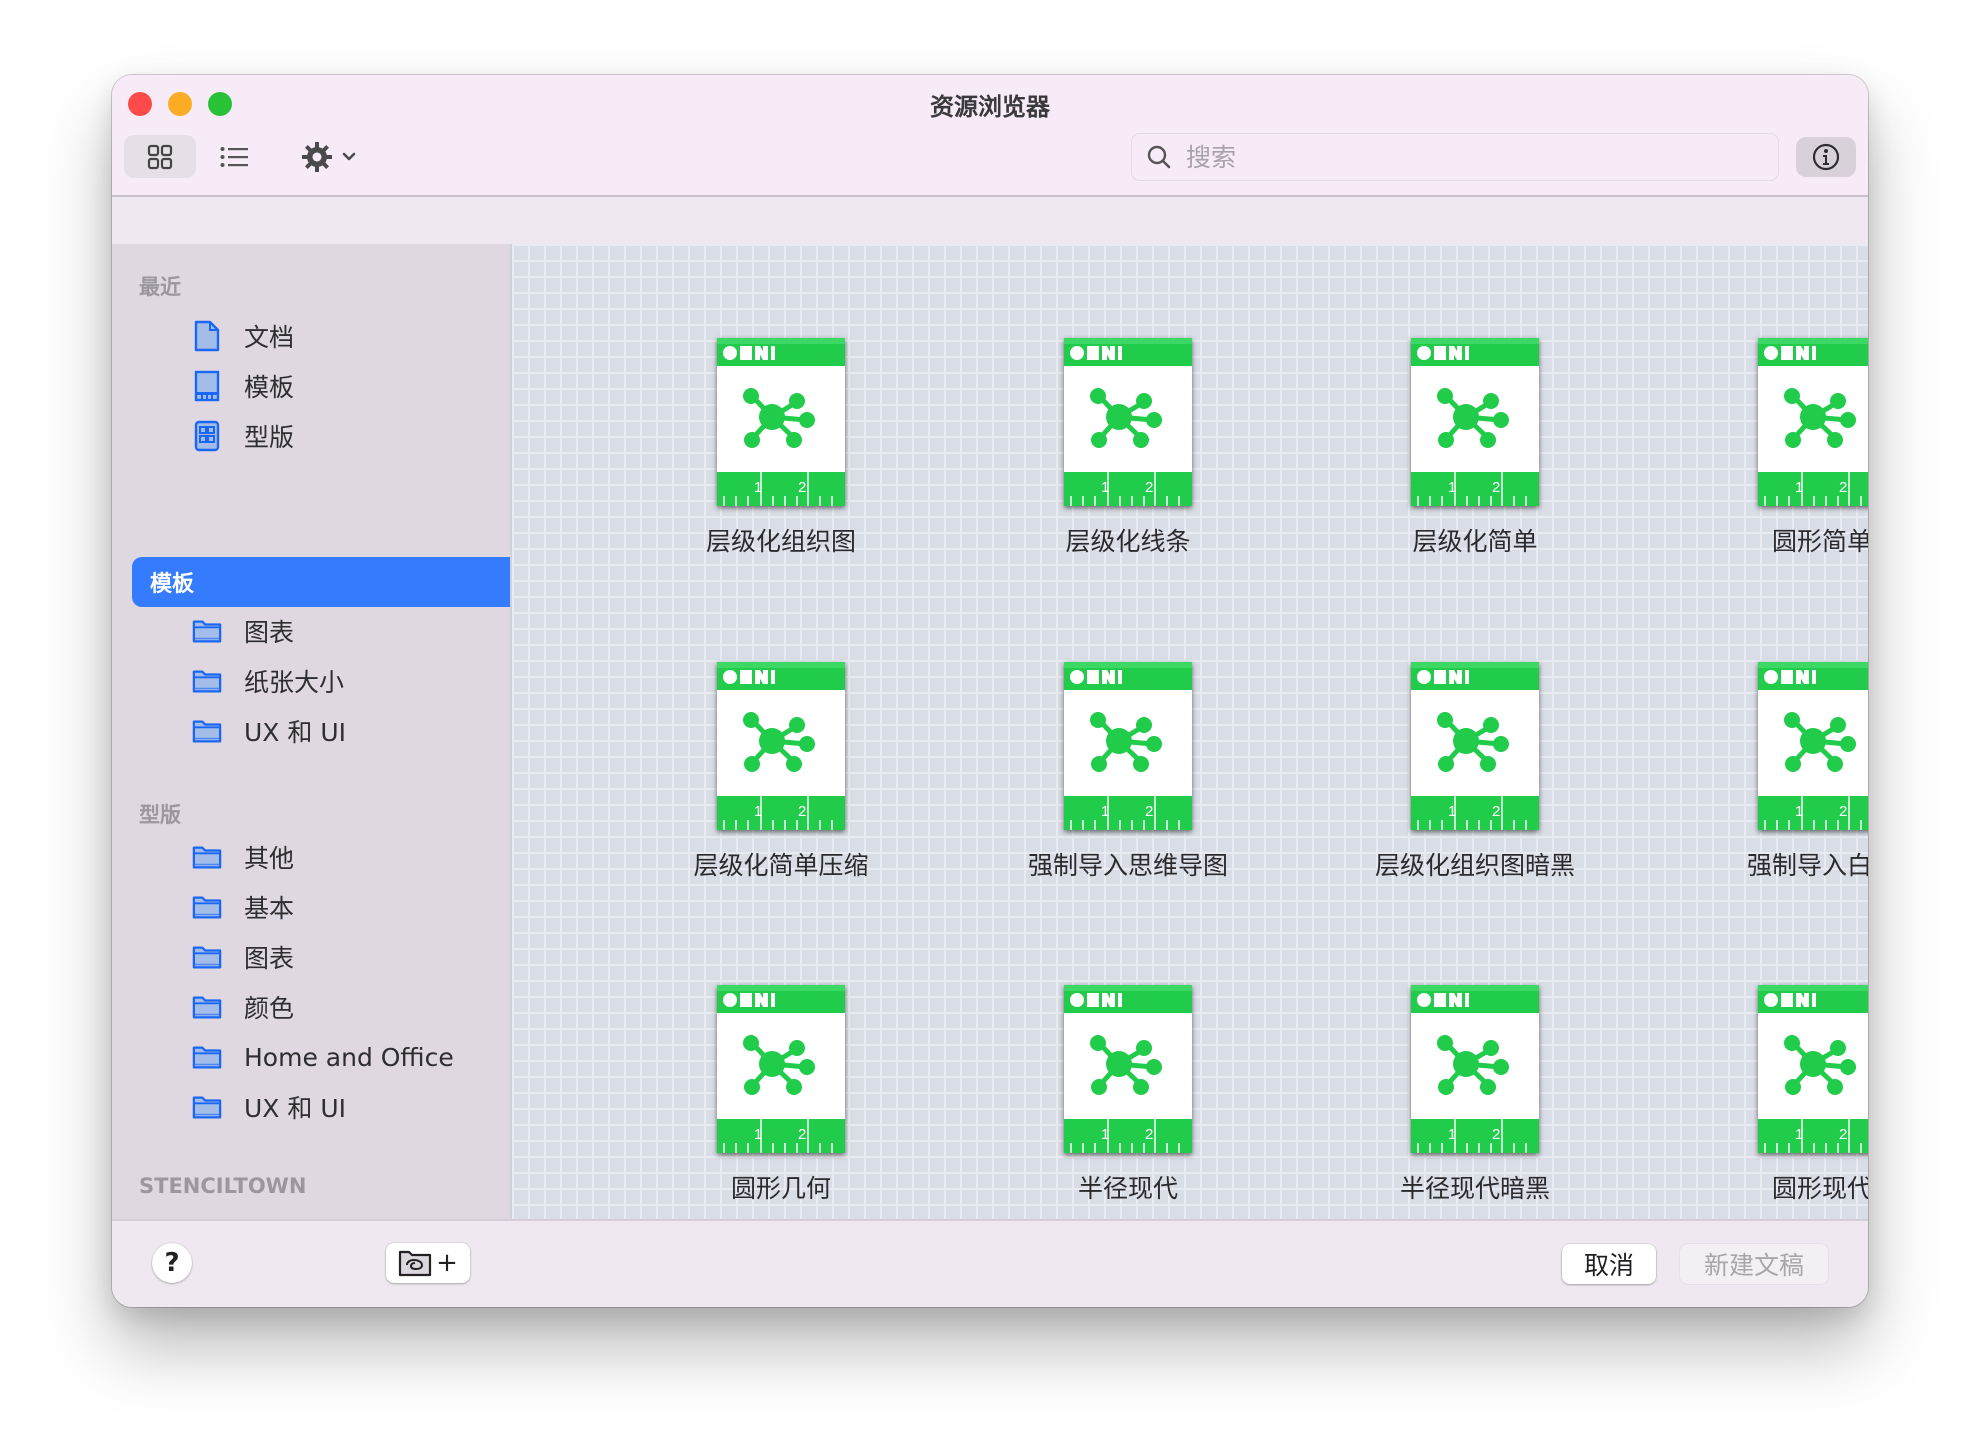  What do you see at coordinates (160, 287) in the screenshot?
I see `sidebar-header-recent: 最近` at bounding box center [160, 287].